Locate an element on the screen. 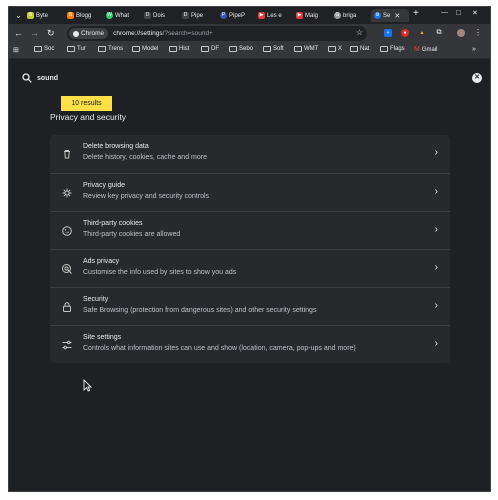 The image size is (498, 500). tab-briga: G briga is located at coordinates (351, 15).